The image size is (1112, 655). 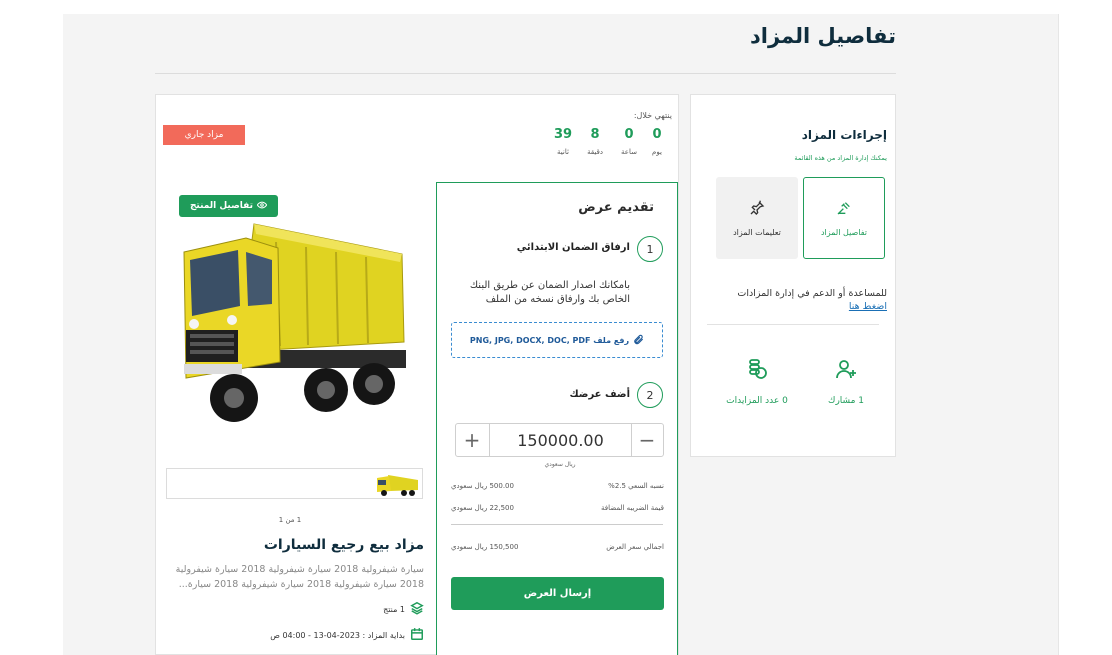 I want to click on step-2-circle: 2, so click(x=650, y=395).